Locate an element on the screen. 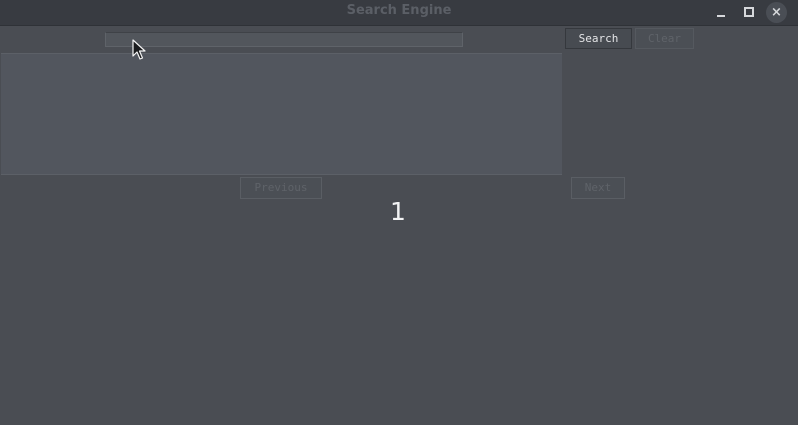 This screenshot has height=425, width=798. mouse-pointer-icon is located at coordinates (139, 49).